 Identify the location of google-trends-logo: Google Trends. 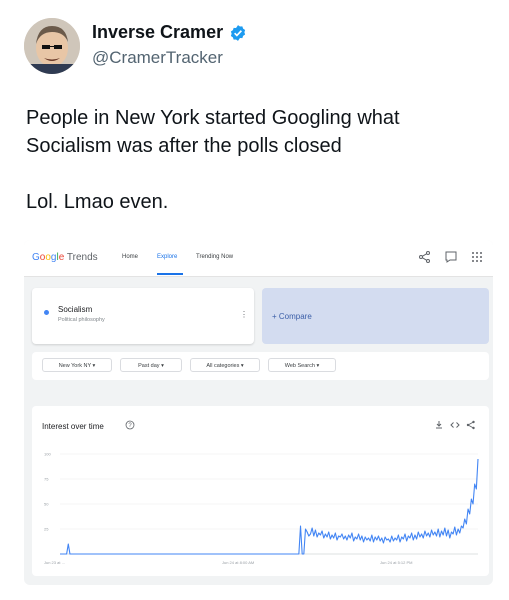
(65, 257).